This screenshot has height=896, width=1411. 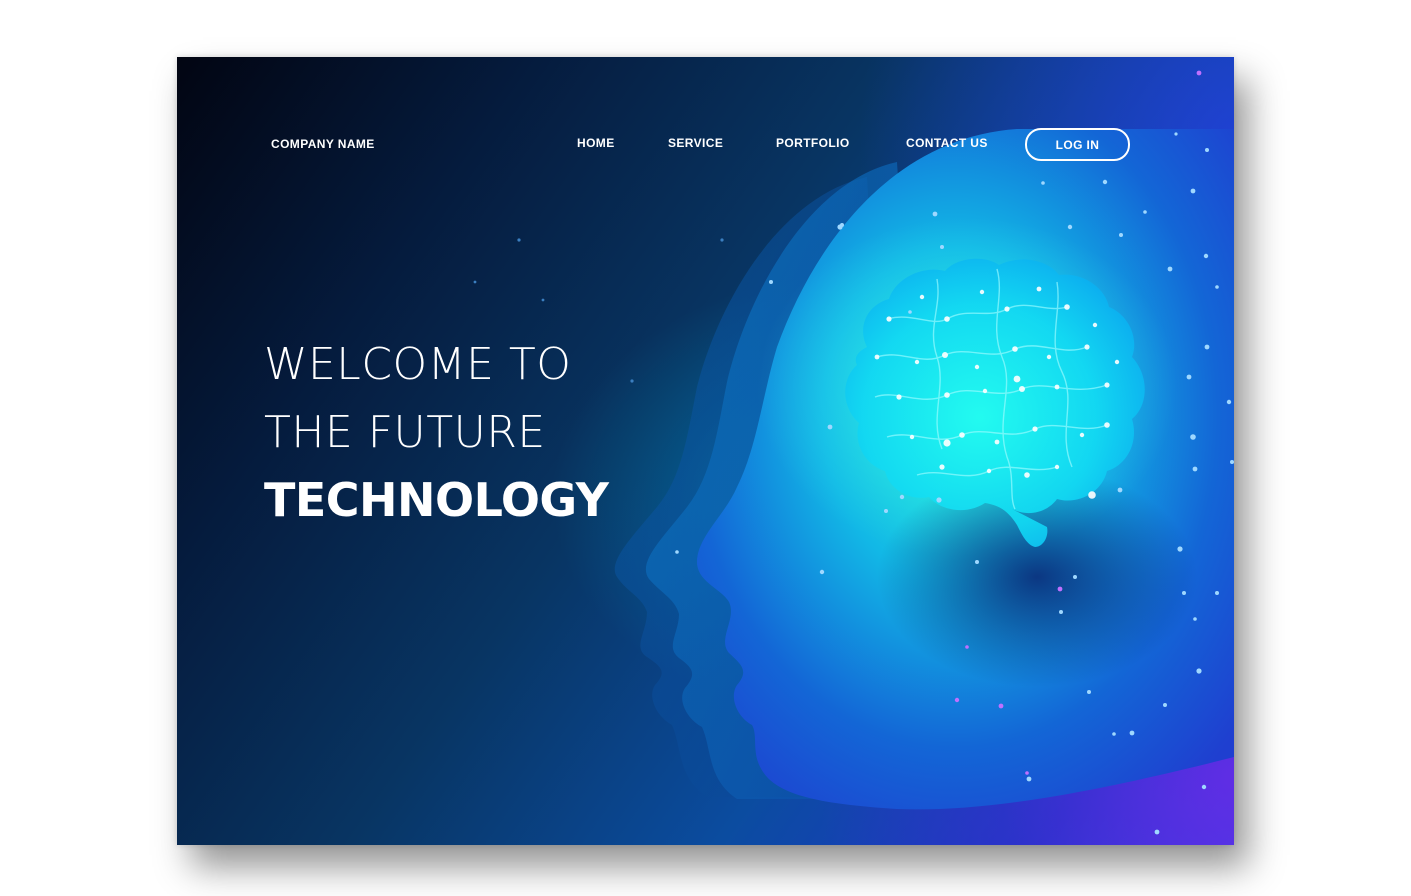 I want to click on hero-title-line-1: WELCOME TO, so click(x=418, y=364).